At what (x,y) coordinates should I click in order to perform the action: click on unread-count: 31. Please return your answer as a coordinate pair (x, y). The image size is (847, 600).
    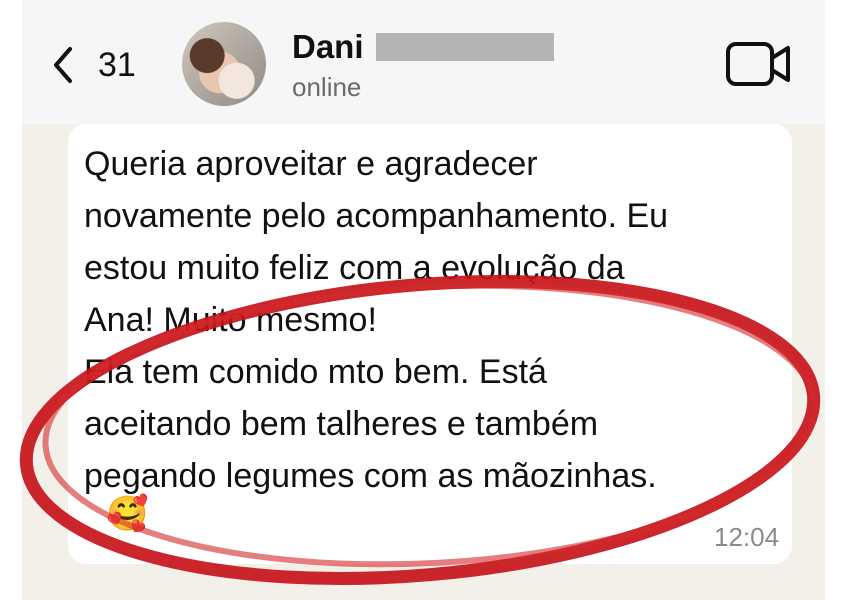
    Looking at the image, I should click on (117, 64).